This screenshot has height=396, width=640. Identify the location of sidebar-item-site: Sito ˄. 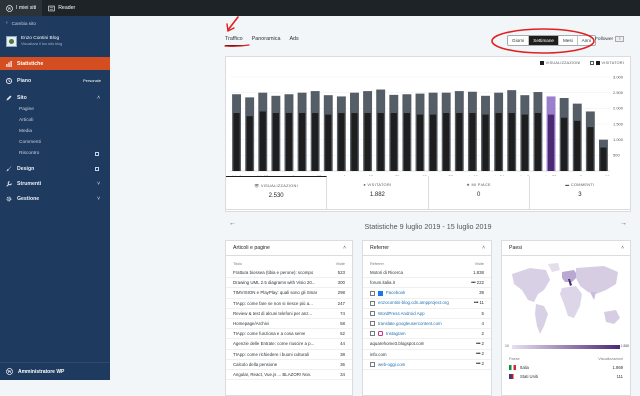
(55, 97).